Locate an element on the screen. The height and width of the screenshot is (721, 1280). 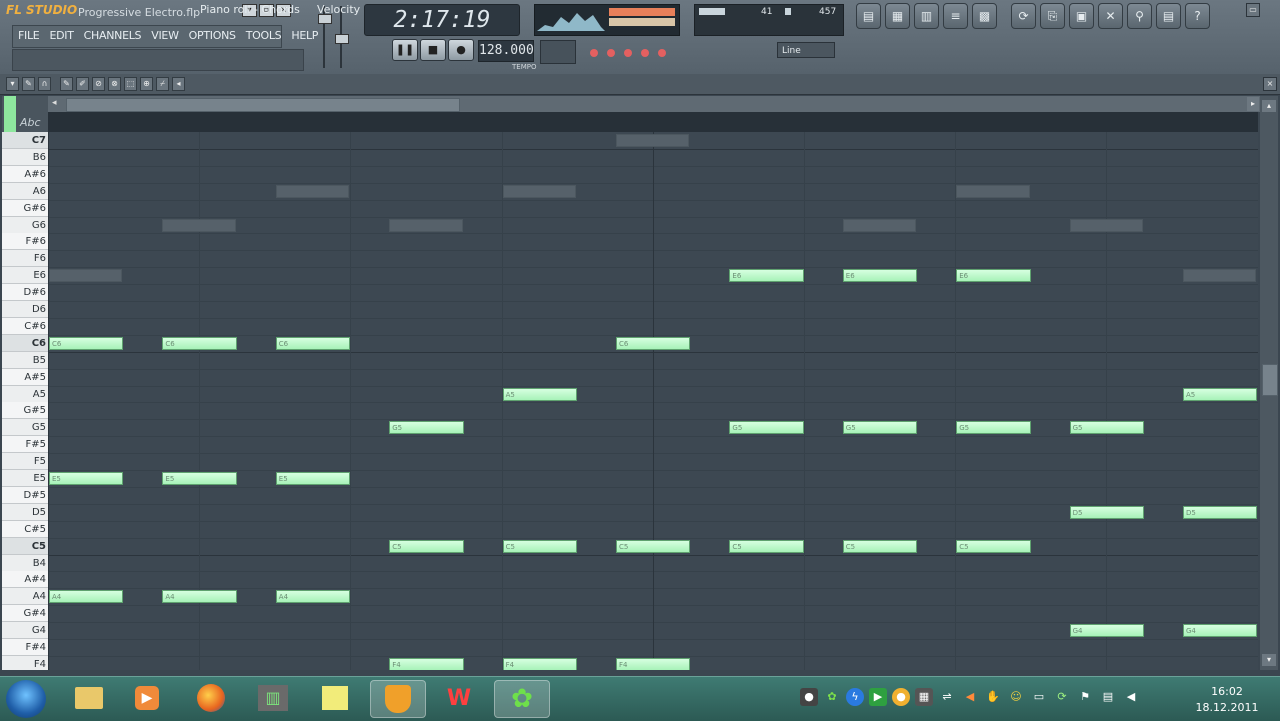
piano-key: G#5 is located at coordinates (25, 410).